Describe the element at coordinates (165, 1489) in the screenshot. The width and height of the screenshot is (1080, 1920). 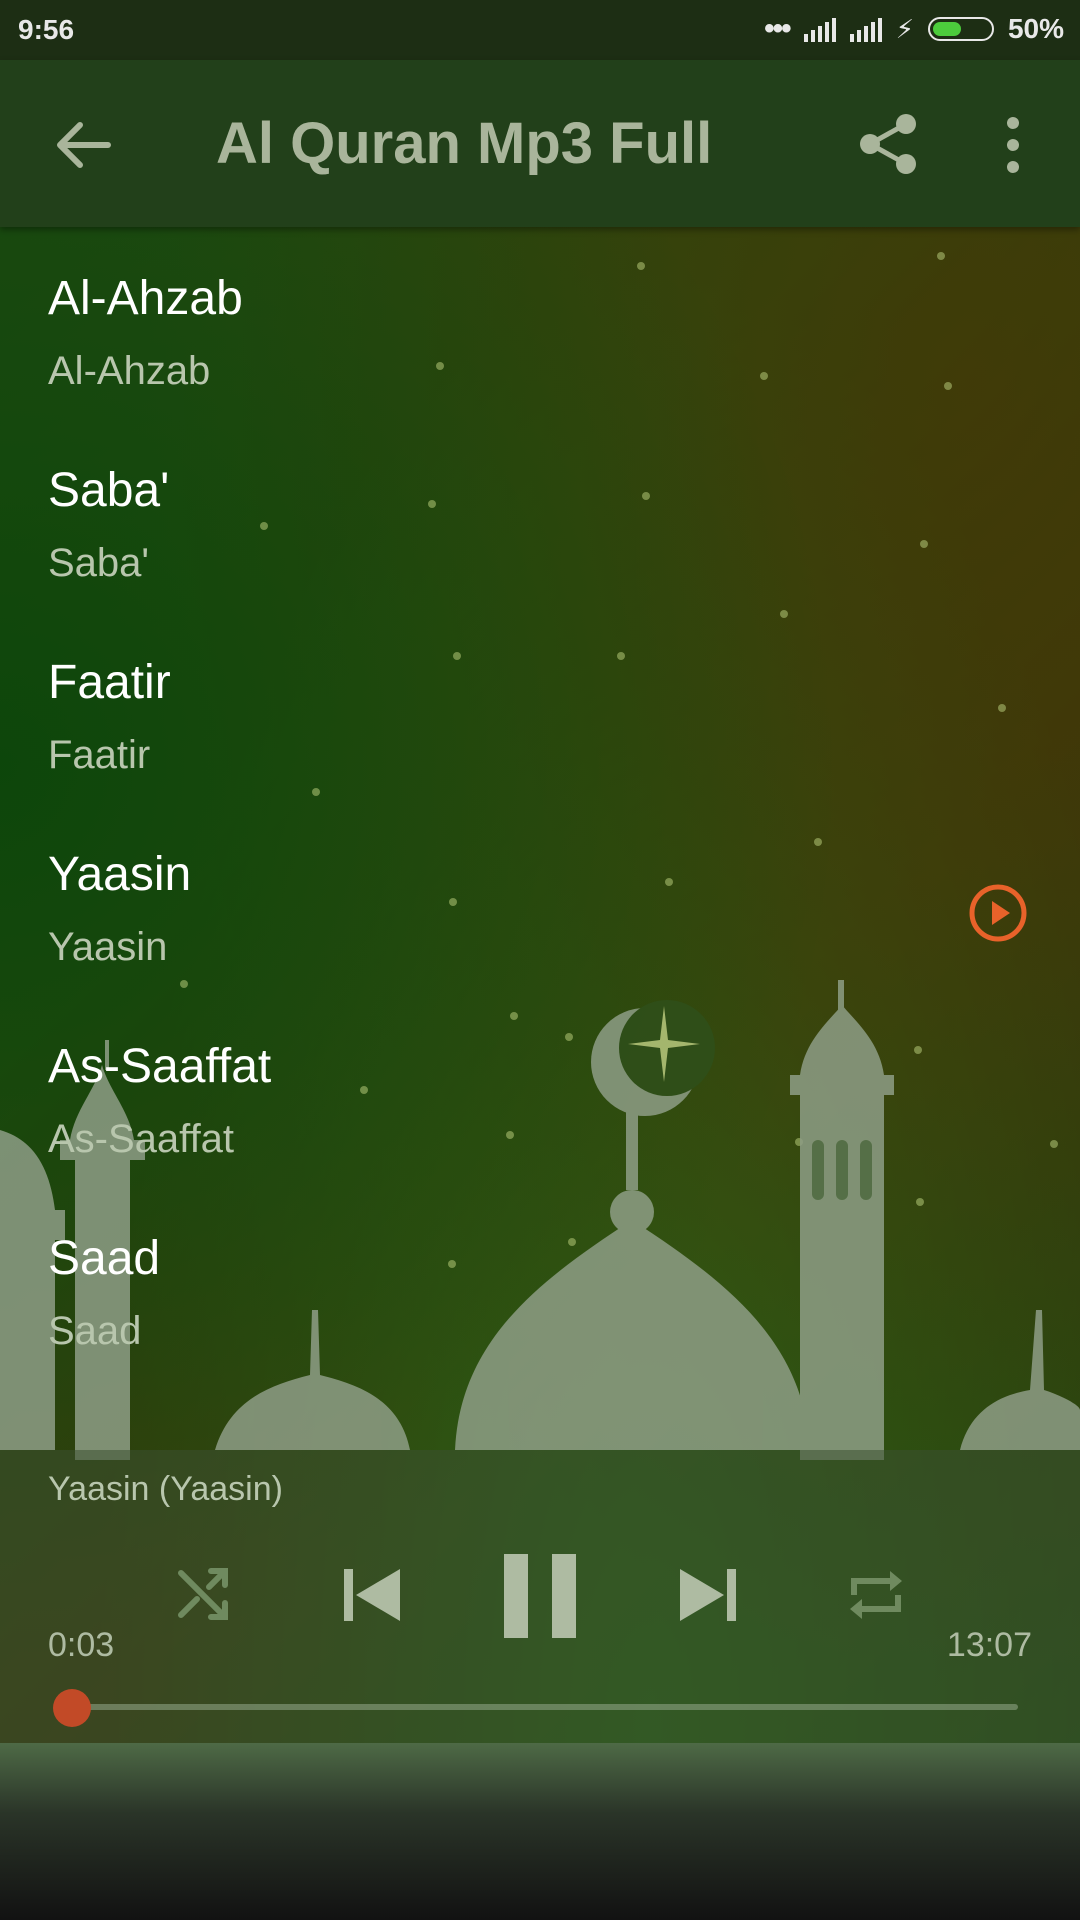
I see `now-playing-label: Yaasin (Yaasin)` at that location.